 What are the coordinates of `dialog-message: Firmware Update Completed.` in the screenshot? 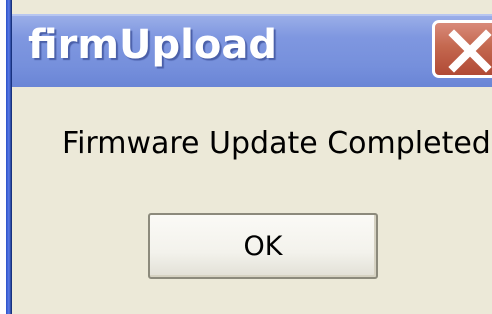 It's located at (277, 143).